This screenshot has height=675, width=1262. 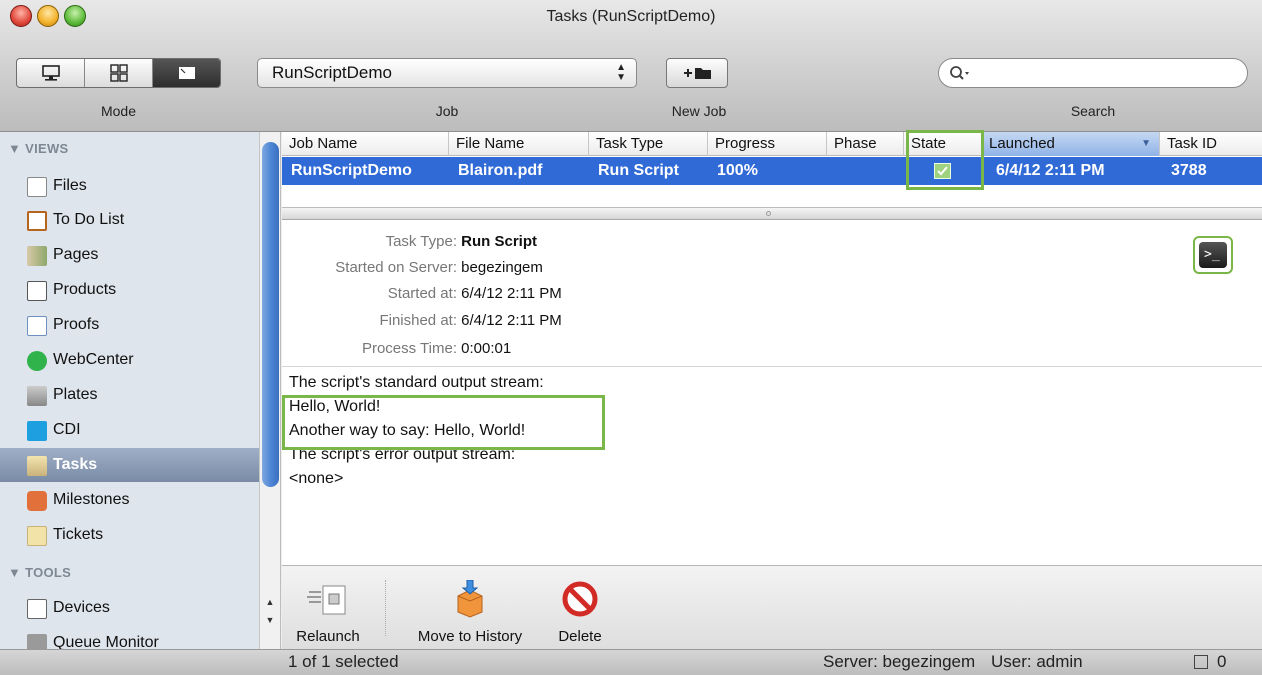 I want to click on column-header-phase: Phase, so click(x=865, y=144).